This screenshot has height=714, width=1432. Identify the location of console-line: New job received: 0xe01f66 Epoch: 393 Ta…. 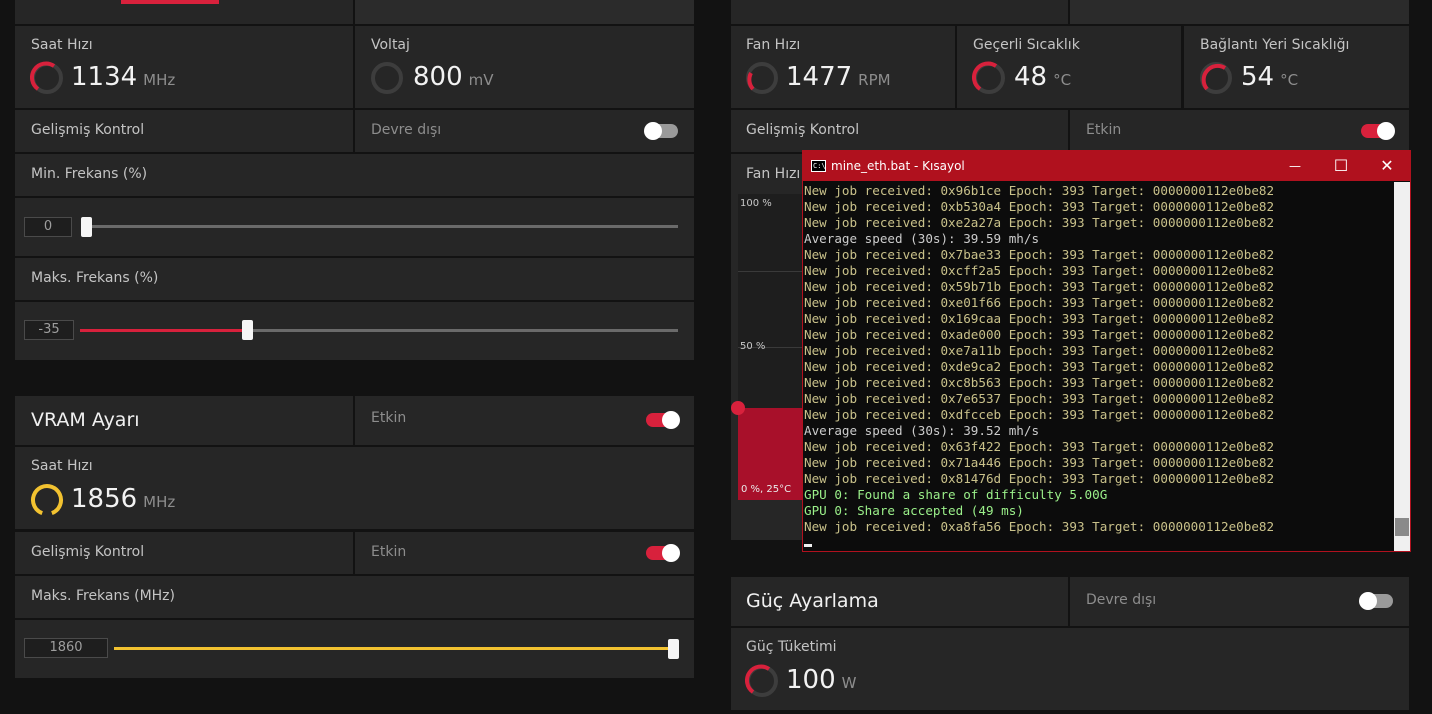
(1039, 302).